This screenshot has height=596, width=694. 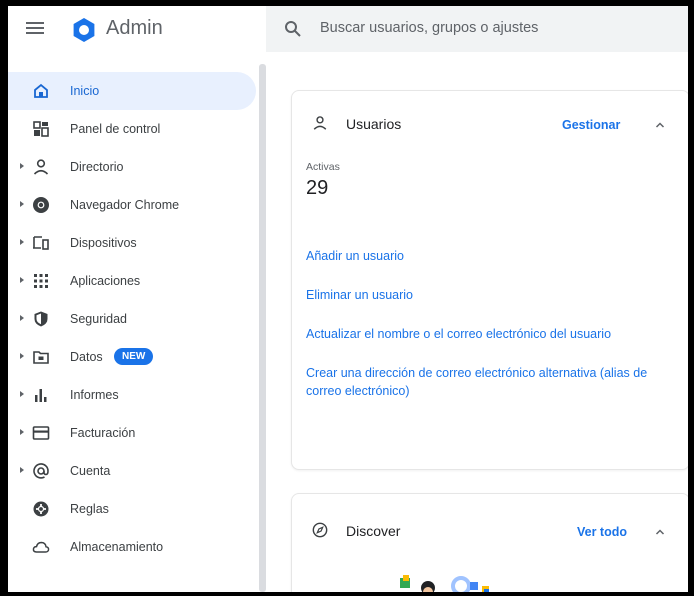 What do you see at coordinates (41, 471) in the screenshot?
I see `at-sign-icon` at bounding box center [41, 471].